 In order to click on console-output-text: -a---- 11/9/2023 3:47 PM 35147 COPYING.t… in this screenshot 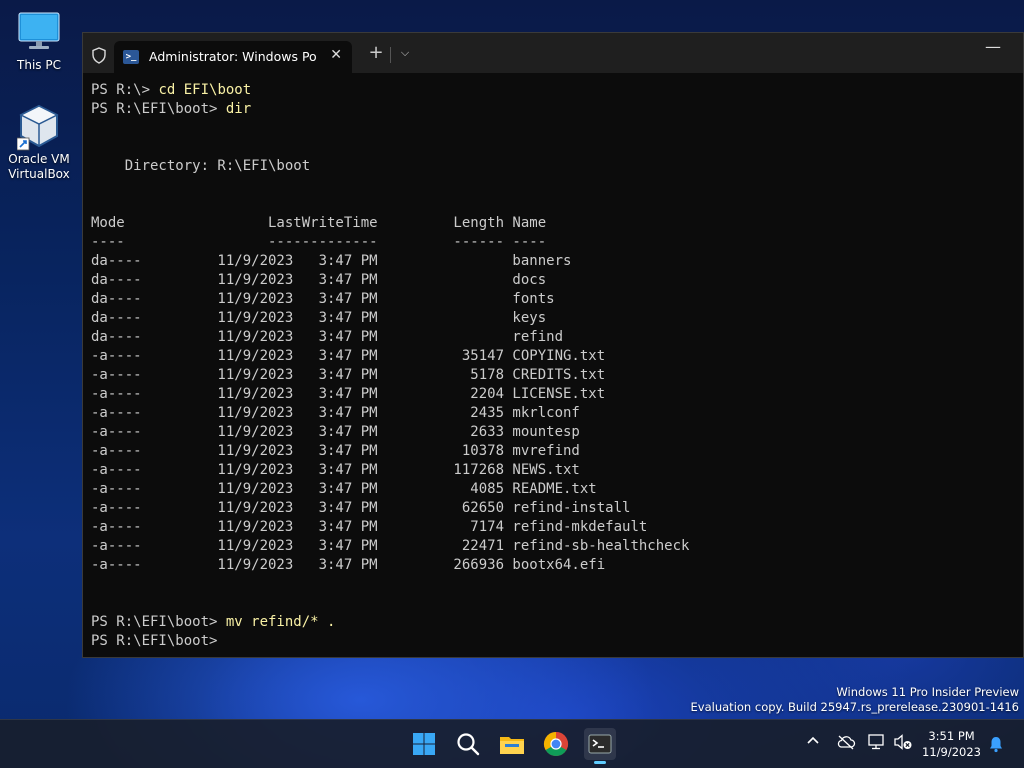, I will do `click(348, 356)`.